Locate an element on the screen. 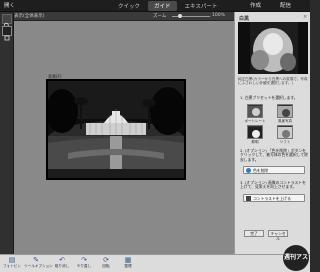 The image size is (320, 272). tab-guided: ガイド is located at coordinates (162, 6).